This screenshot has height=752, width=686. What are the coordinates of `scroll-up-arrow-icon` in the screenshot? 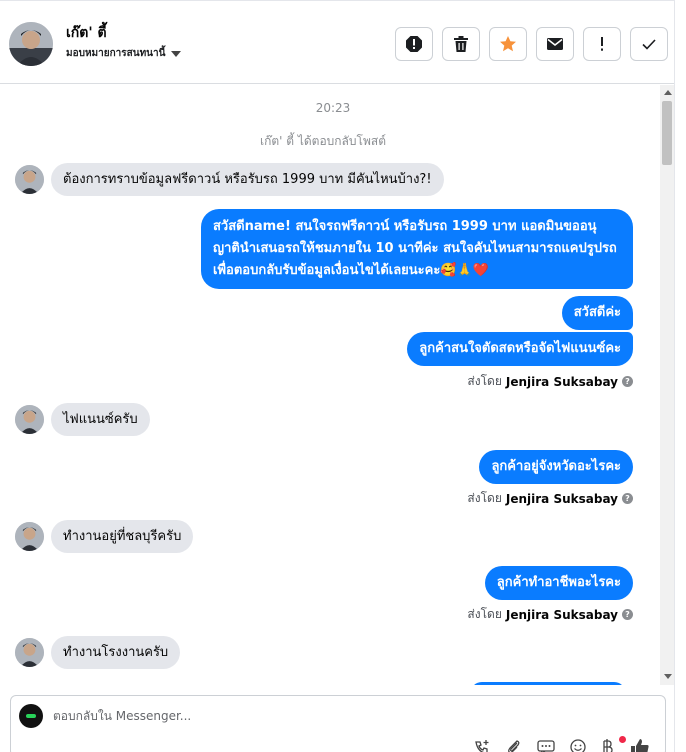 It's located at (668, 92).